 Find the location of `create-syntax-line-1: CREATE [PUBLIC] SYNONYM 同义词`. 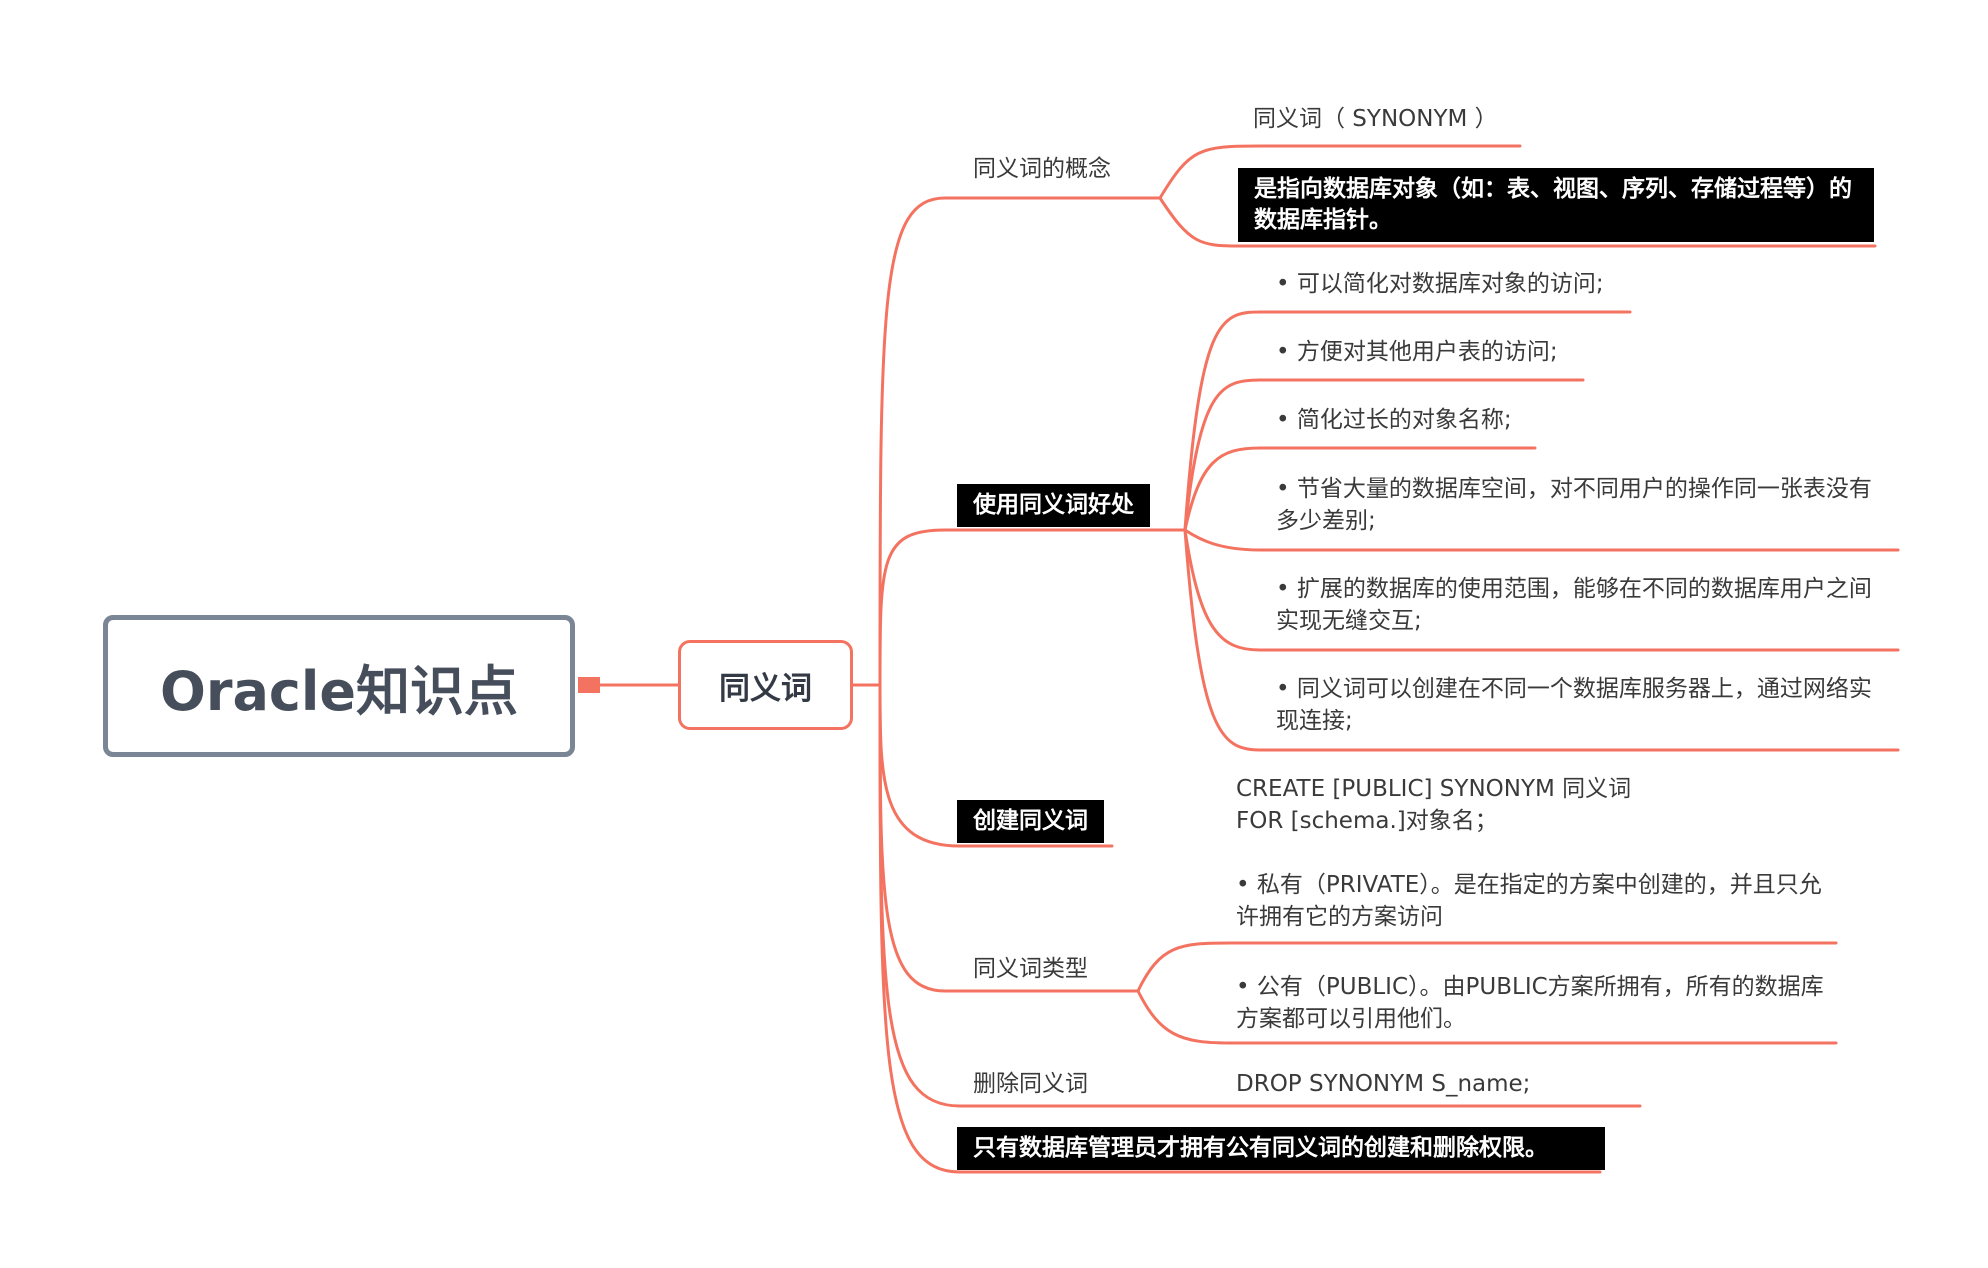

create-syntax-line-1: CREATE [PUBLIC] SYNONYM 同义词 is located at coordinates (1433, 789).